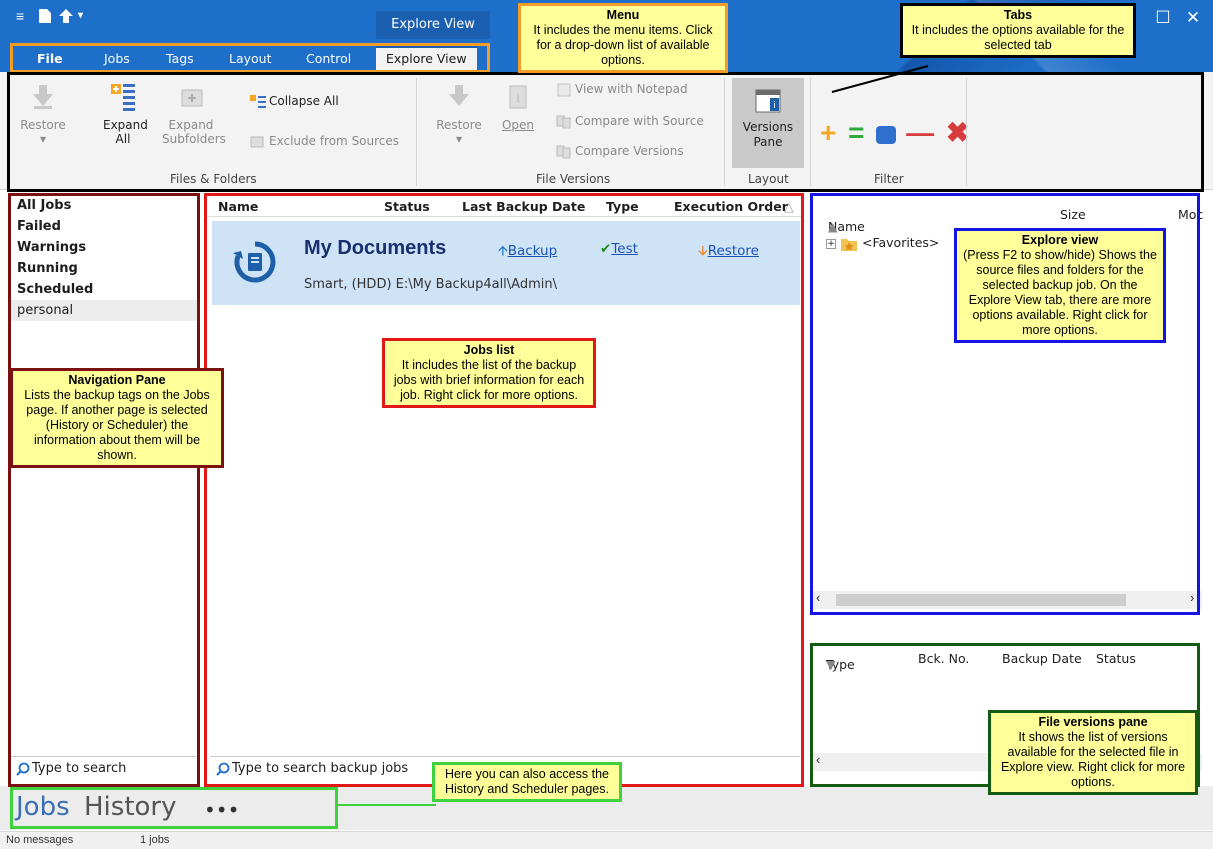  What do you see at coordinates (79, 768) in the screenshot?
I see `nav-search-placeholder: Type to search` at bounding box center [79, 768].